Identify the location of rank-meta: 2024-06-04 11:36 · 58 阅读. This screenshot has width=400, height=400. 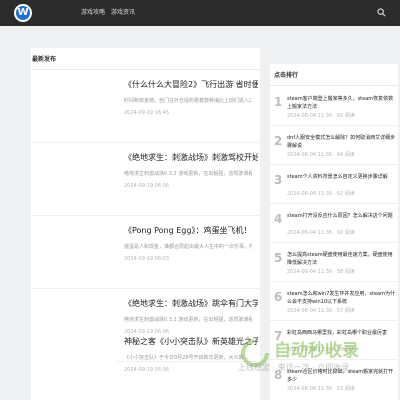
(321, 272).